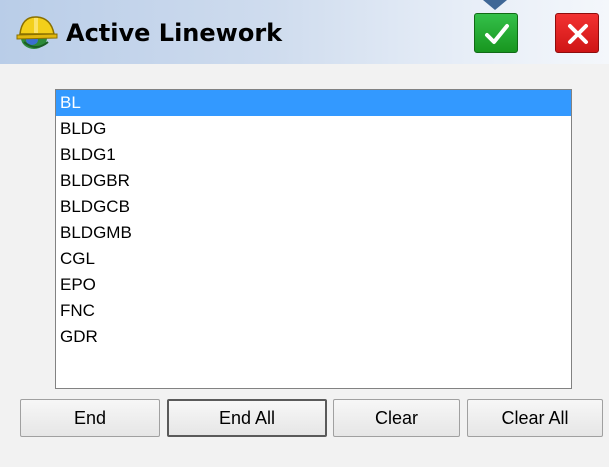 Image resolution: width=609 pixels, height=467 pixels. Describe the element at coordinates (313, 233) in the screenshot. I see `list-item: BLDGMB` at that location.